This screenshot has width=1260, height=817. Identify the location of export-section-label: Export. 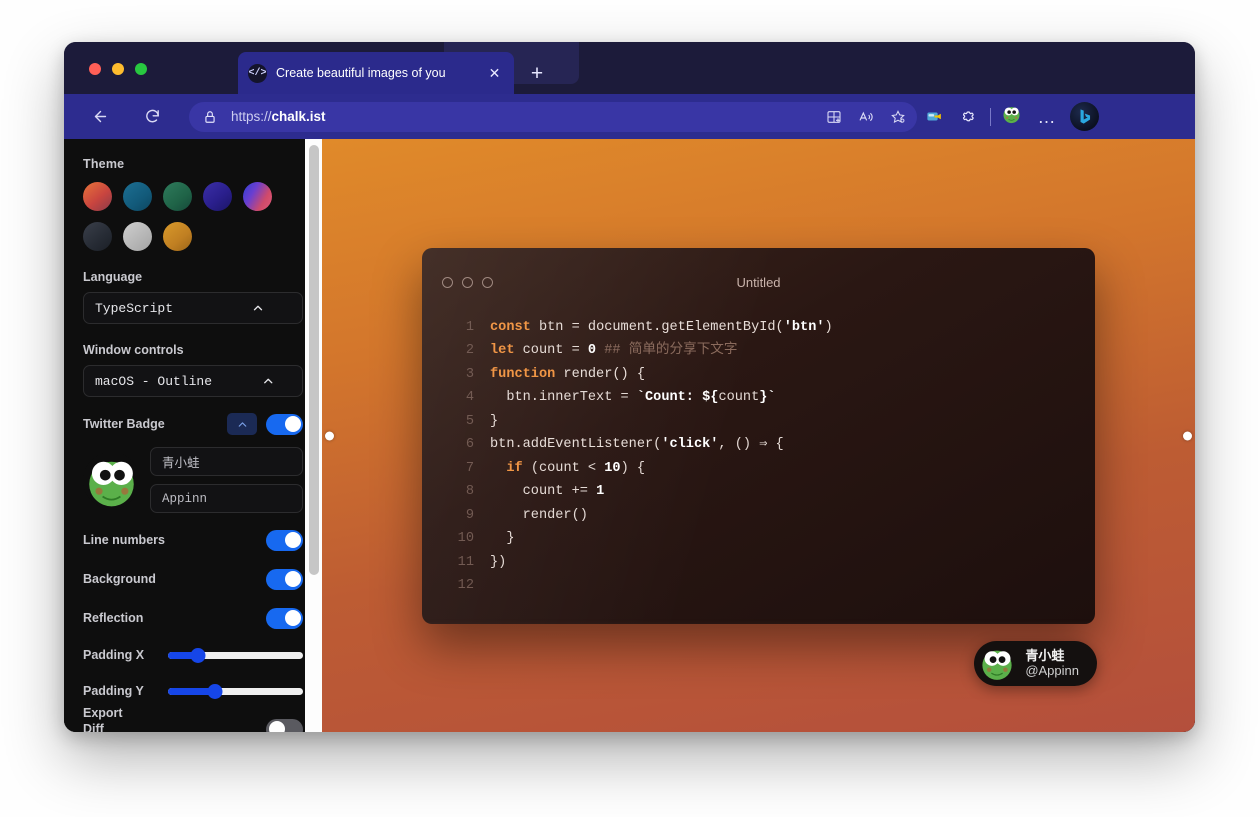
(103, 713).